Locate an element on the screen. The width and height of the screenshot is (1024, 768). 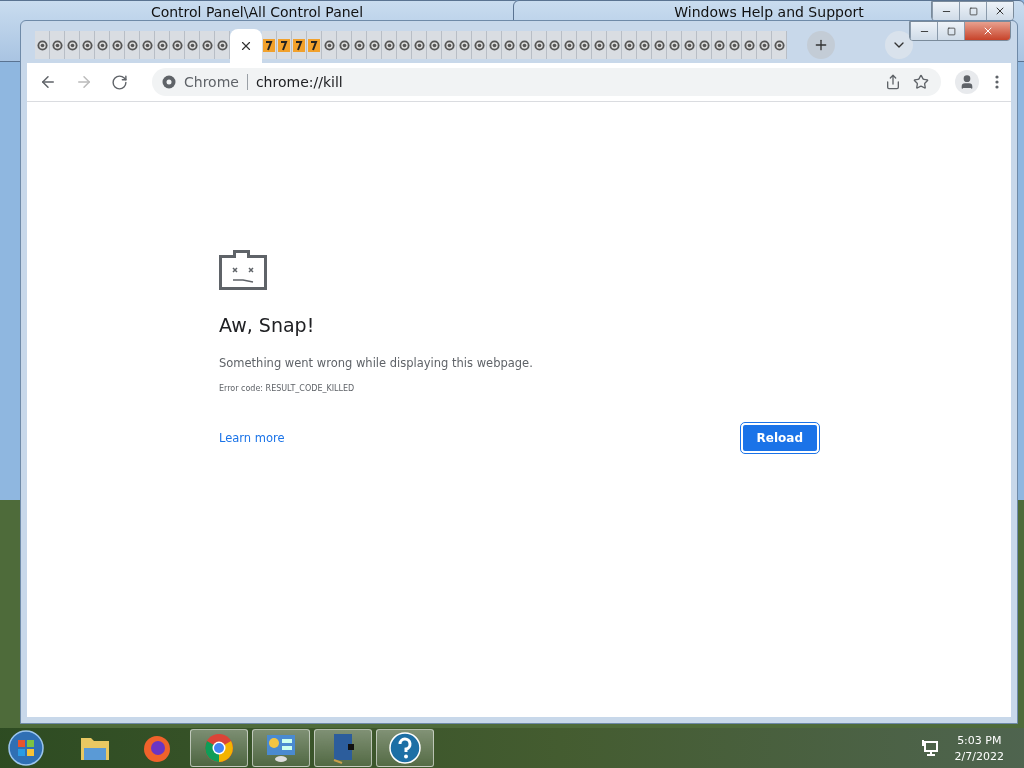
star-icon is located at coordinates (921, 82).